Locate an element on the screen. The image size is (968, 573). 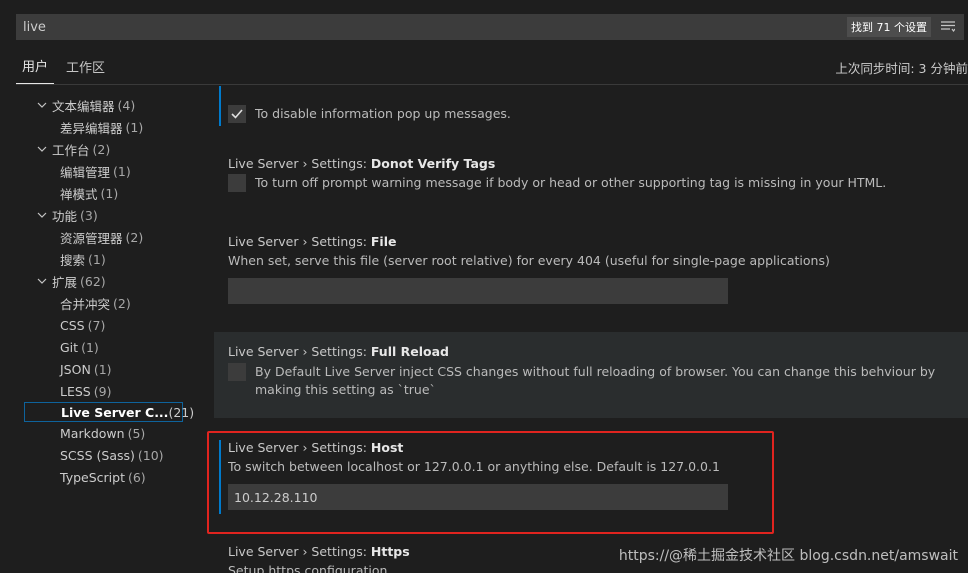
tree-item-css: CSS (7) is located at coordinates (98, 325).